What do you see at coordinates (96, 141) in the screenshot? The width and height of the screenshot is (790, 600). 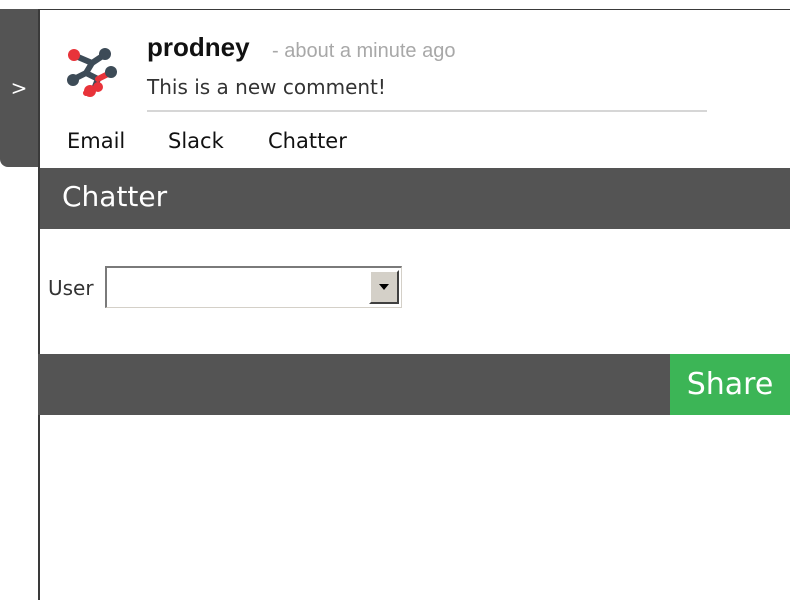 I see `tab-email: Email` at bounding box center [96, 141].